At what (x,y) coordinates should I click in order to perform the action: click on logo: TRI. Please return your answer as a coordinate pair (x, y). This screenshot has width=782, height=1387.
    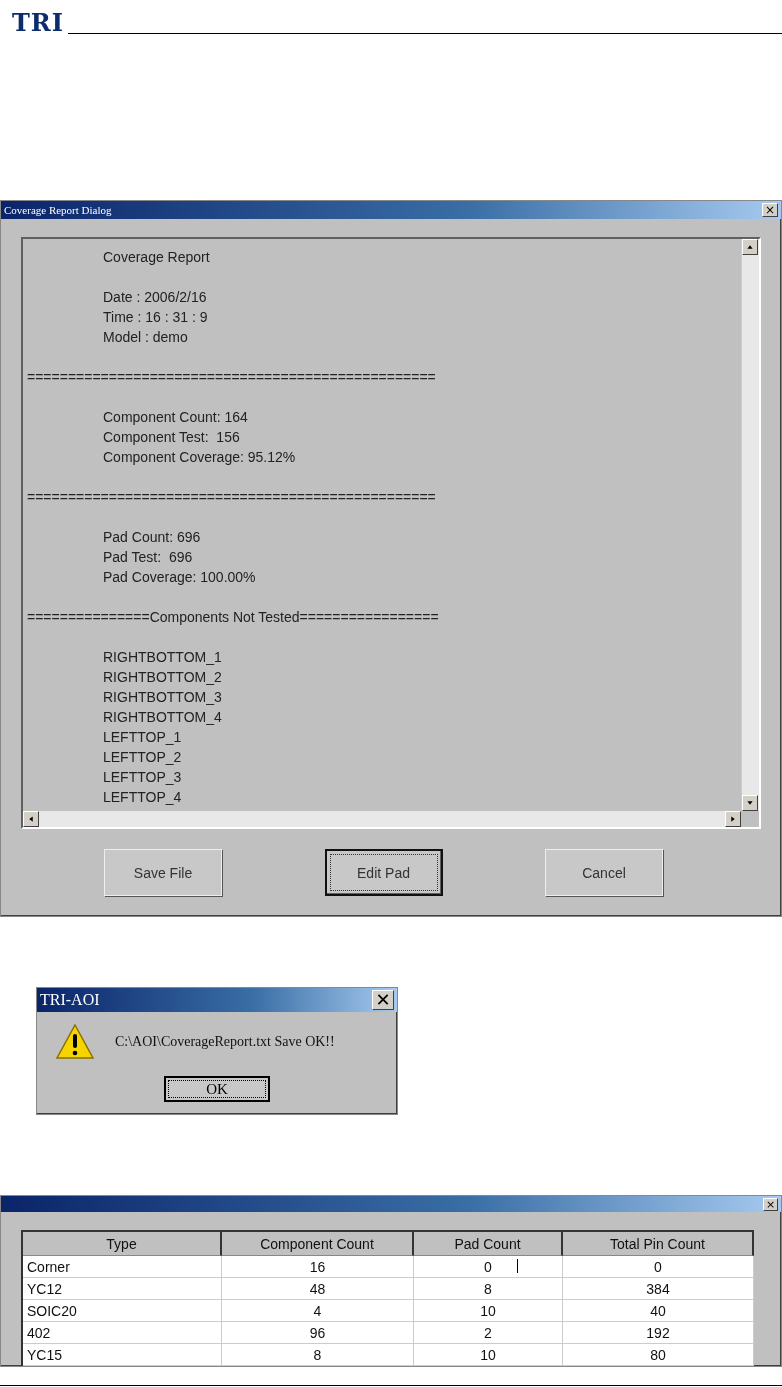
    Looking at the image, I should click on (38, 23).